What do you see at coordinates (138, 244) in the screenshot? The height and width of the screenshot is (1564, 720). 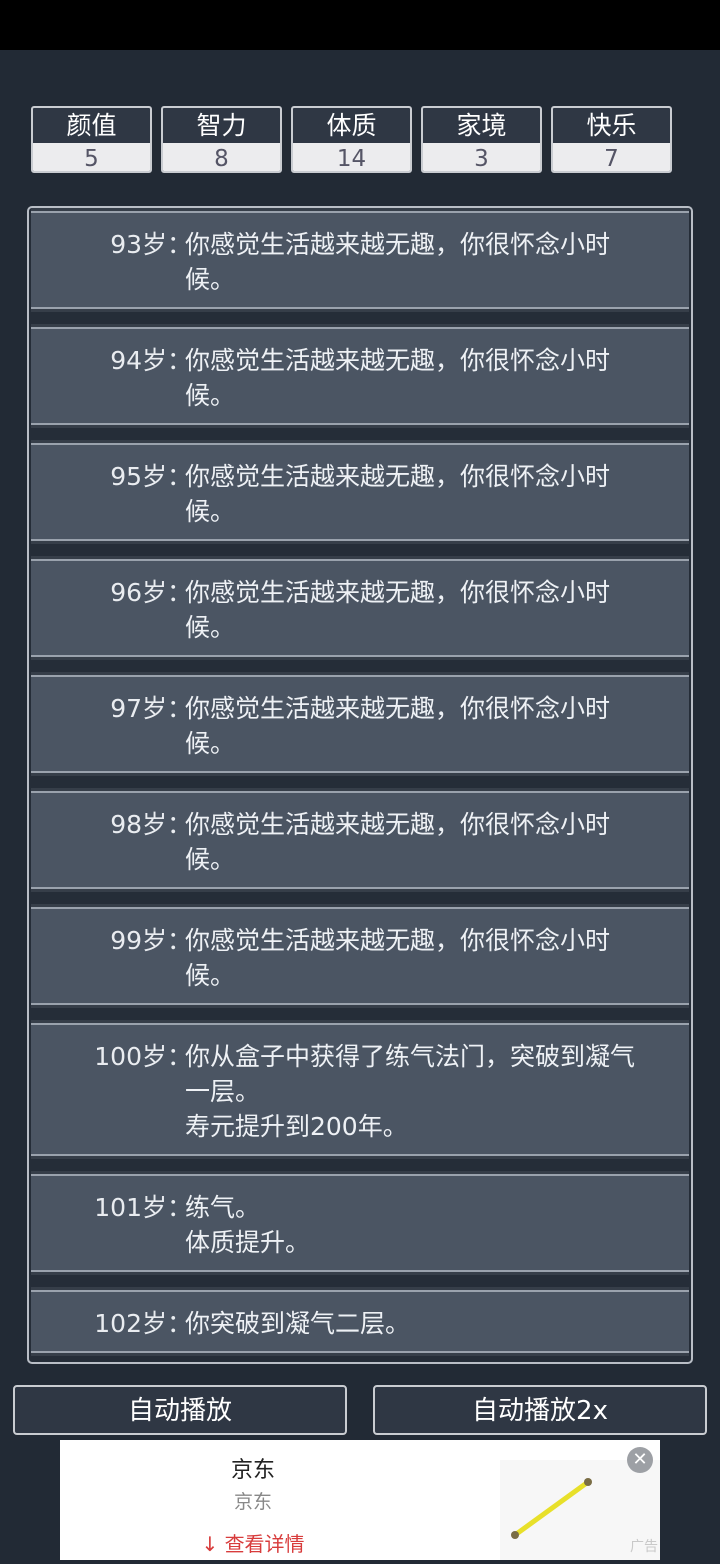 I see `log-age: 93岁` at bounding box center [138, 244].